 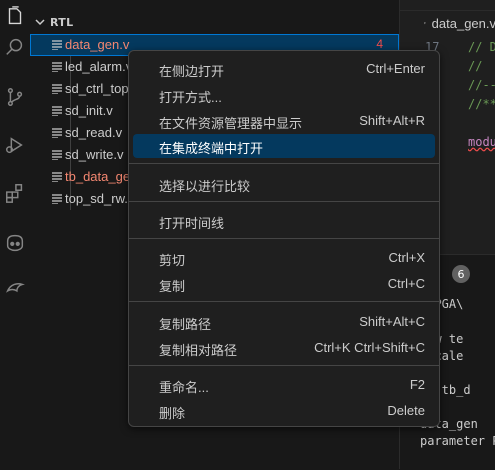 I want to click on code-text: // D, so click(x=481, y=47).